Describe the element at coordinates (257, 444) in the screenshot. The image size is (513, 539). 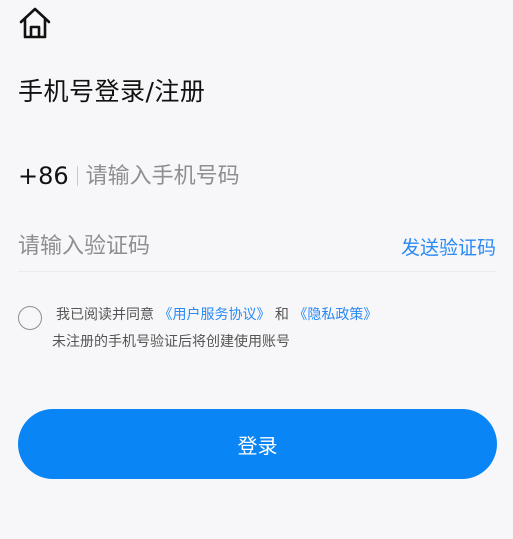
I see `login-button: 登录` at that location.